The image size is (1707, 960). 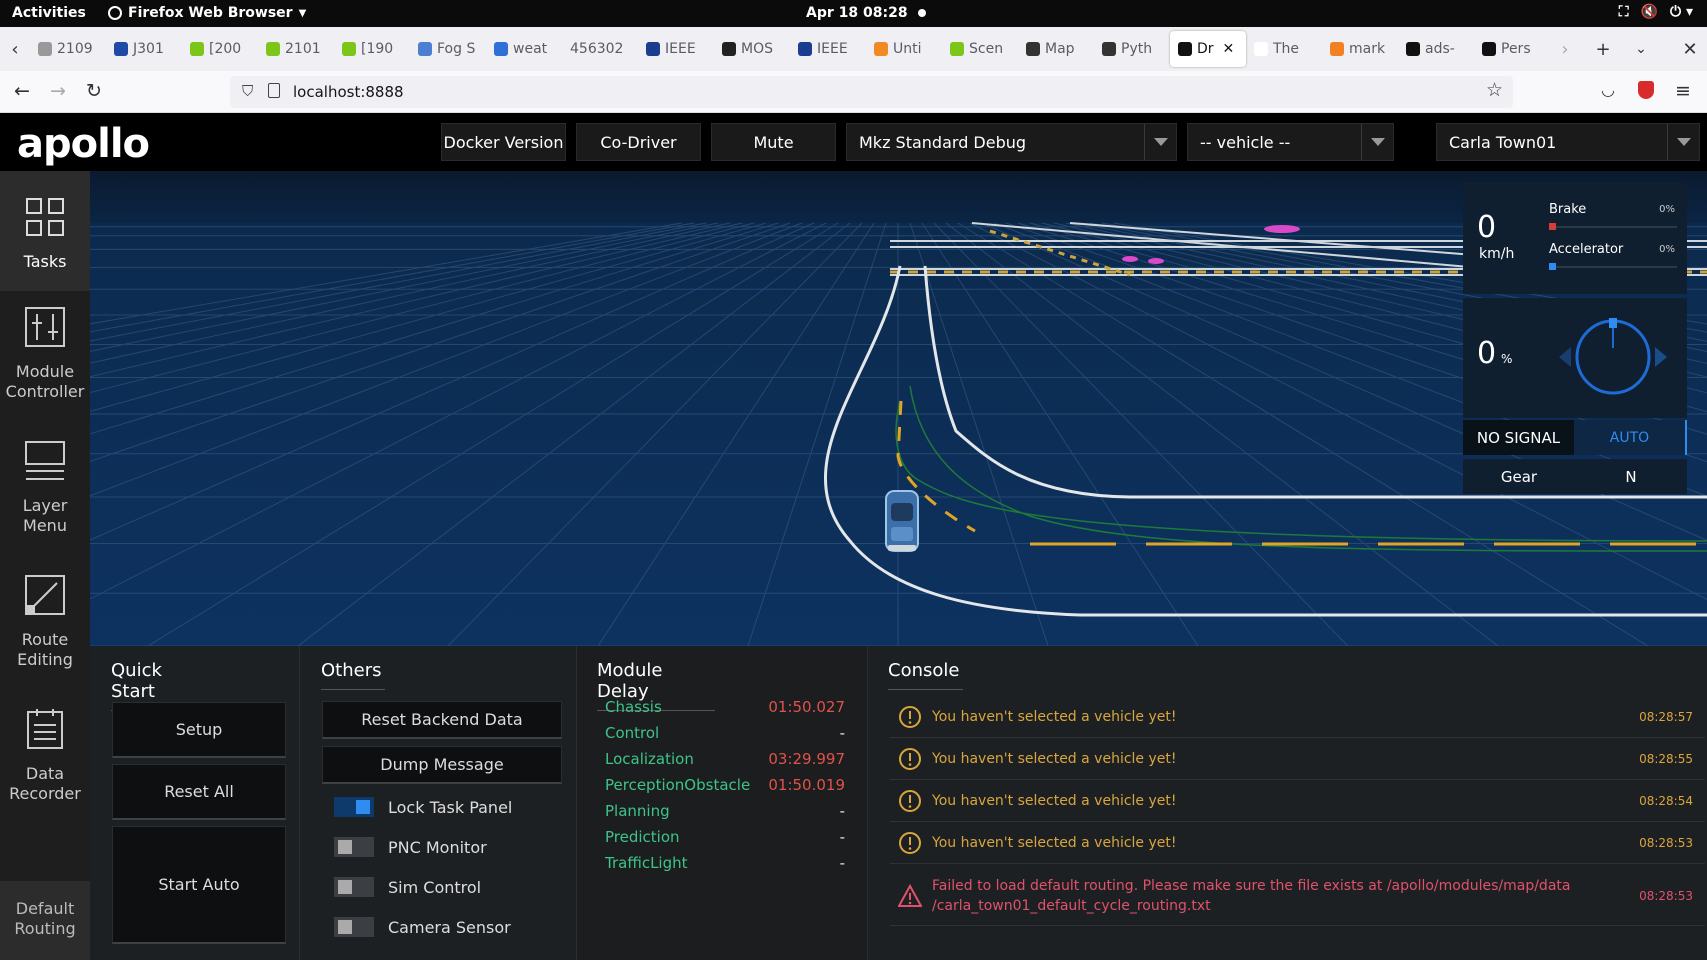 I want to click on document-icon, so click(x=45, y=729).